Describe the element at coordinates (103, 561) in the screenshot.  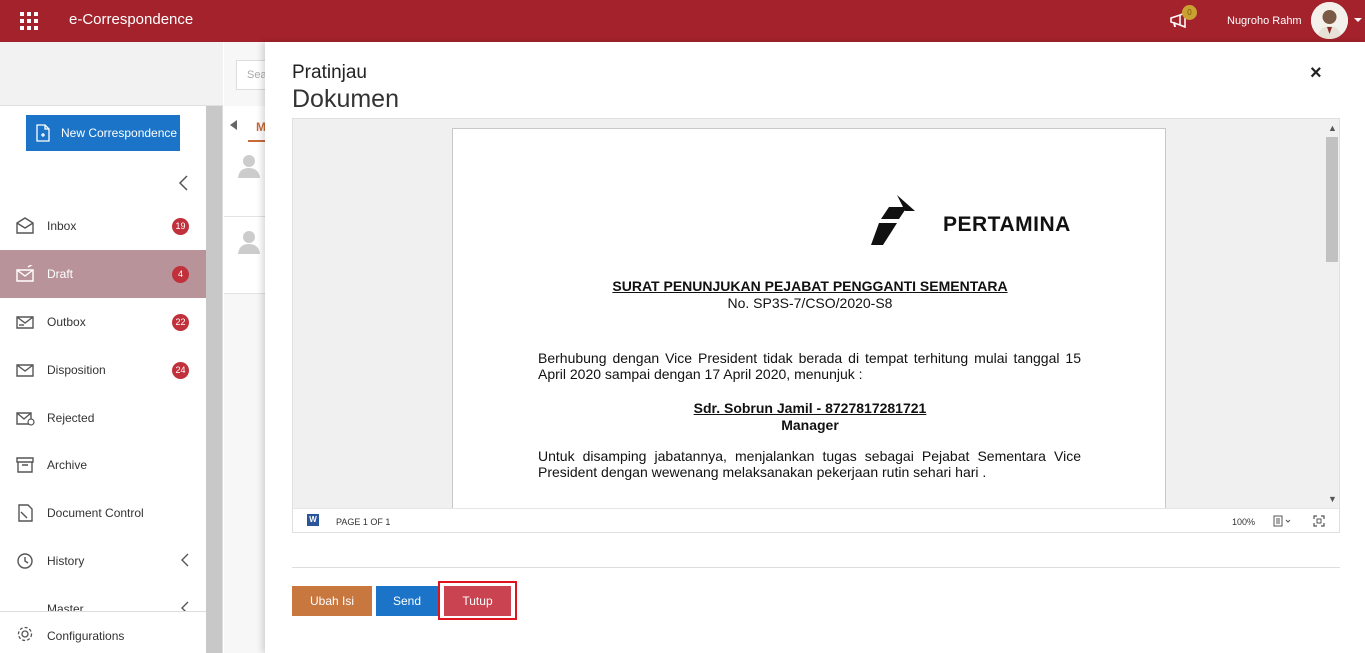
I see `sidebar-item-history: History` at that location.